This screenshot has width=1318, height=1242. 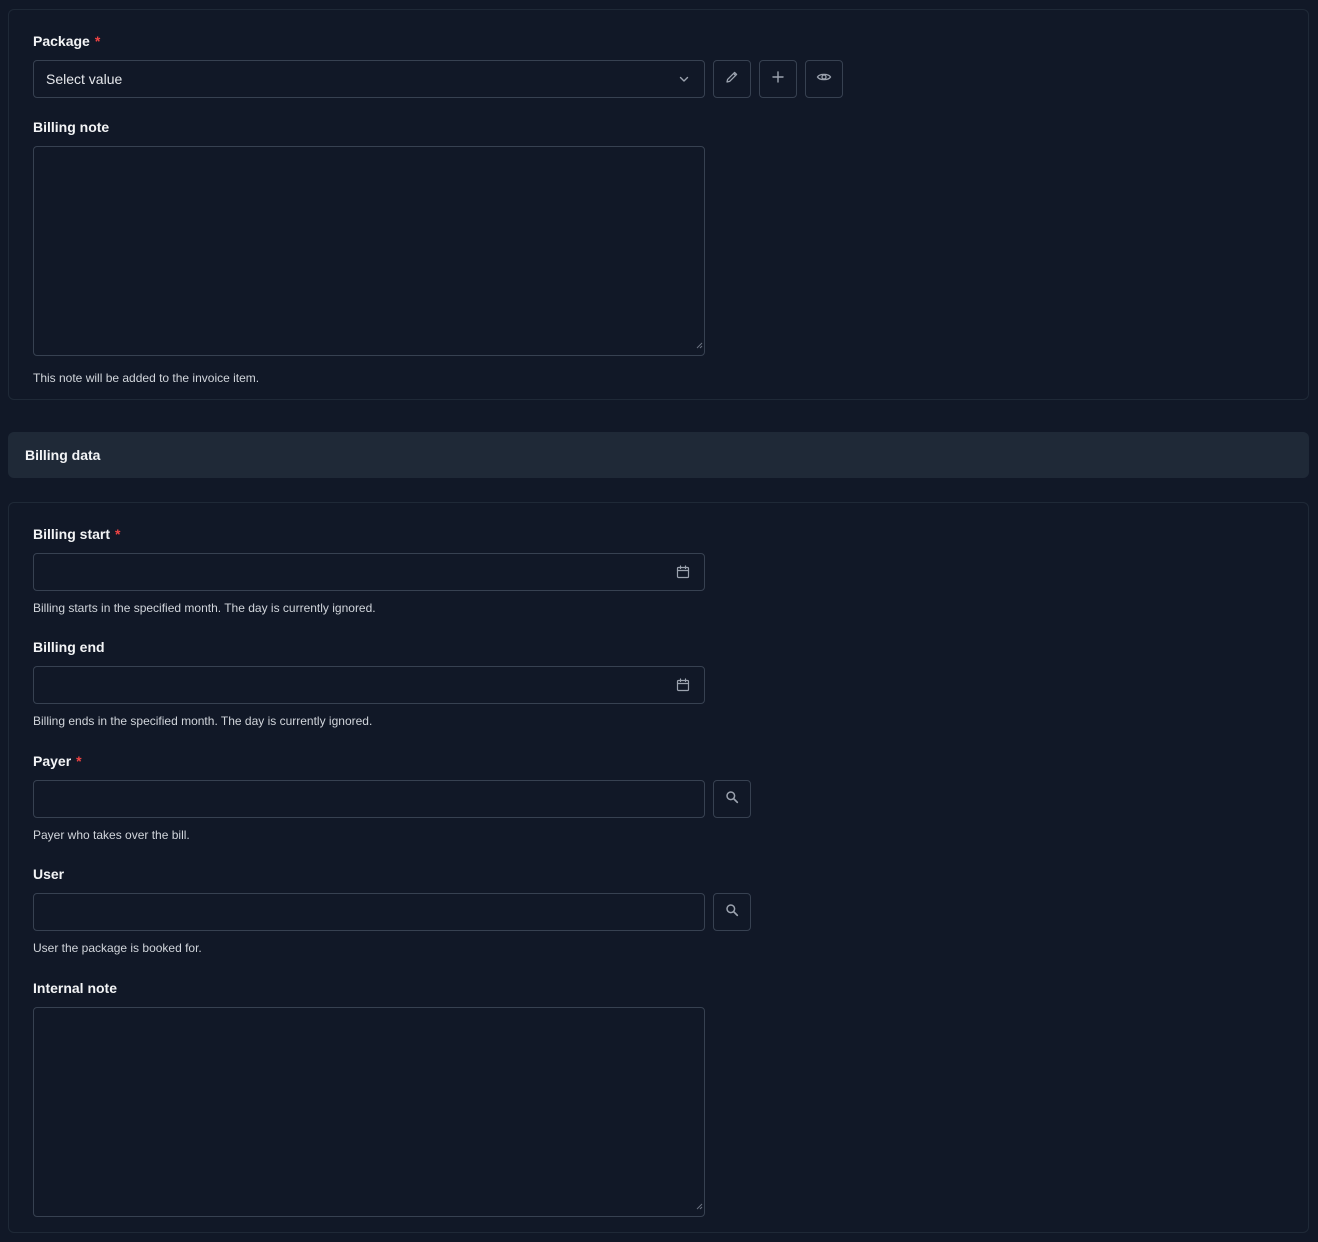 What do you see at coordinates (69, 647) in the screenshot?
I see `billing-end-label: Billing end` at bounding box center [69, 647].